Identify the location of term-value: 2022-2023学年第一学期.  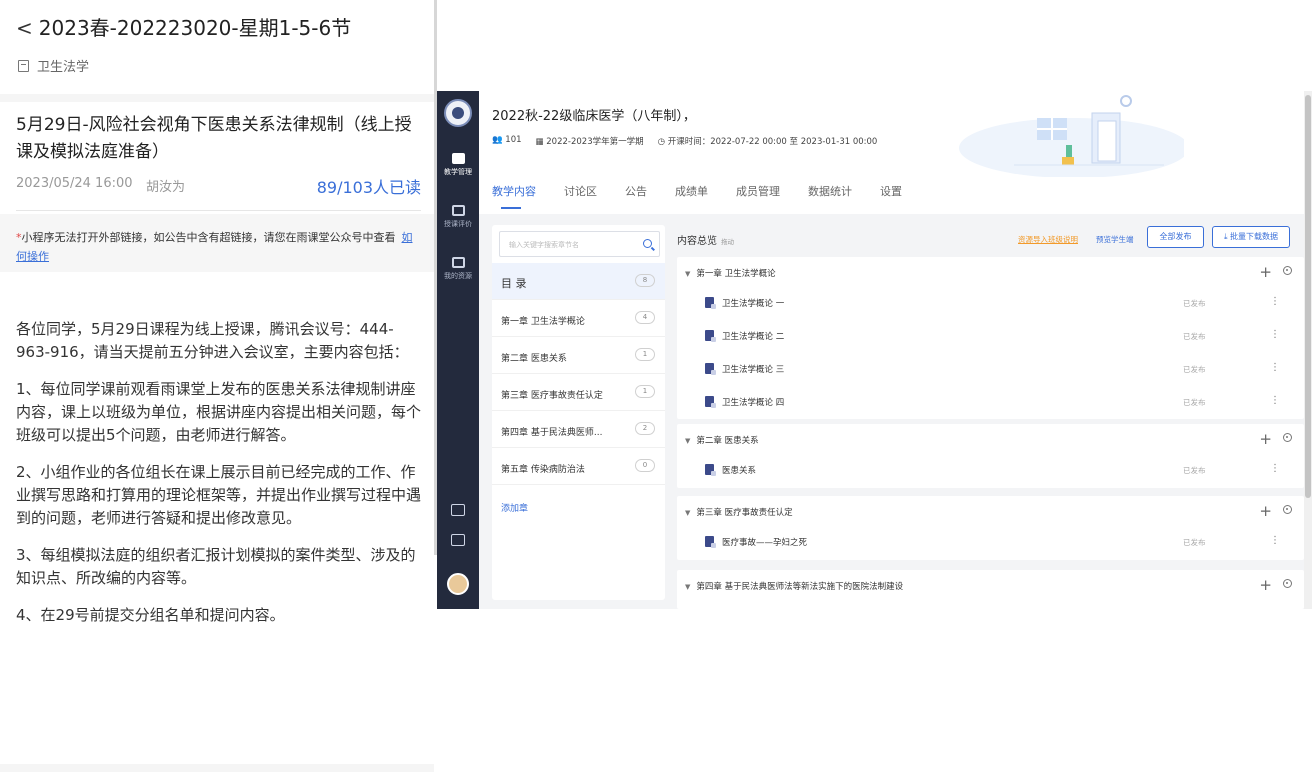
(595, 142).